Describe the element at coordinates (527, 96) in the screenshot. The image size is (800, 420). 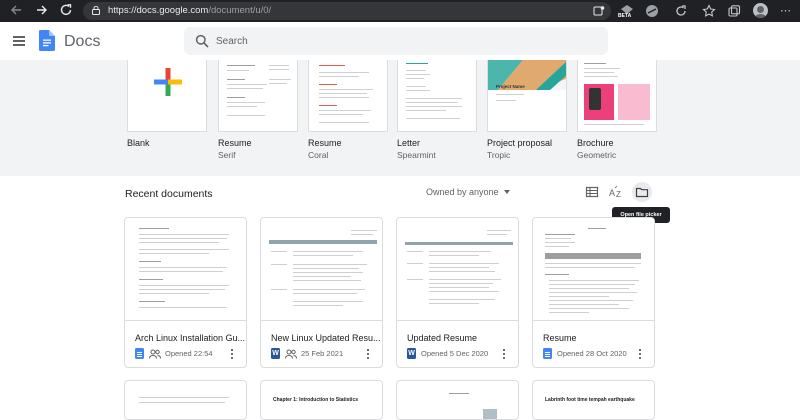
I see `template-thumbnail: Project Name` at that location.